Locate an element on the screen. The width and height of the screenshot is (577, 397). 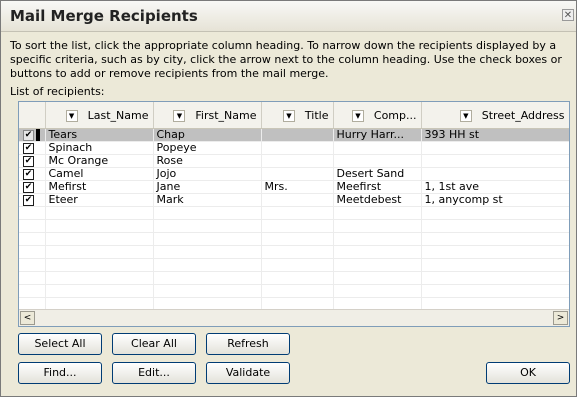
recipient-row: ✔ Tears Chap Hurry Harr... 393 HH st is located at coordinates (294, 135).